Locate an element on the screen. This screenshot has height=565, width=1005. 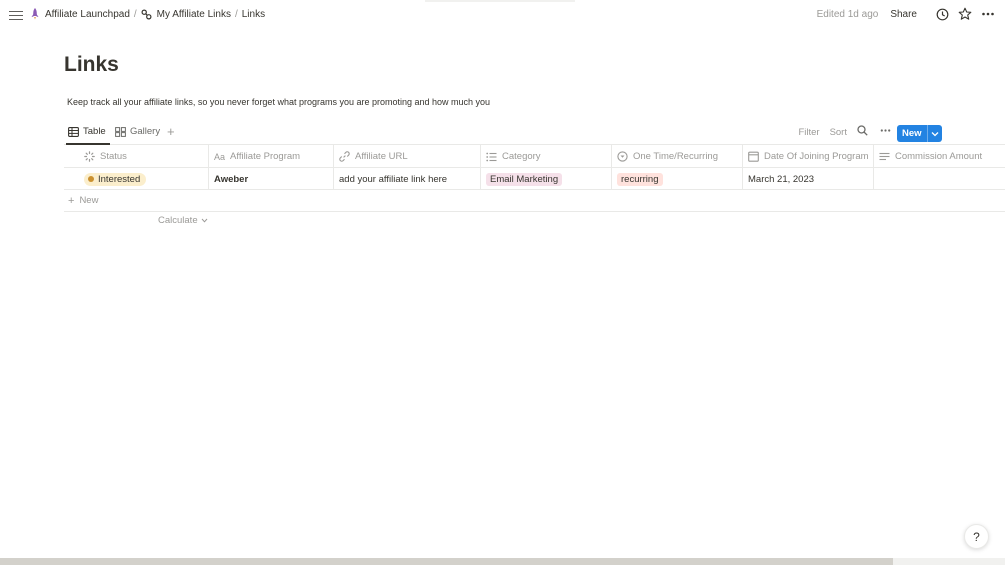
topbar-actions: Edited 1d ago Share is located at coordinates (906, 14).